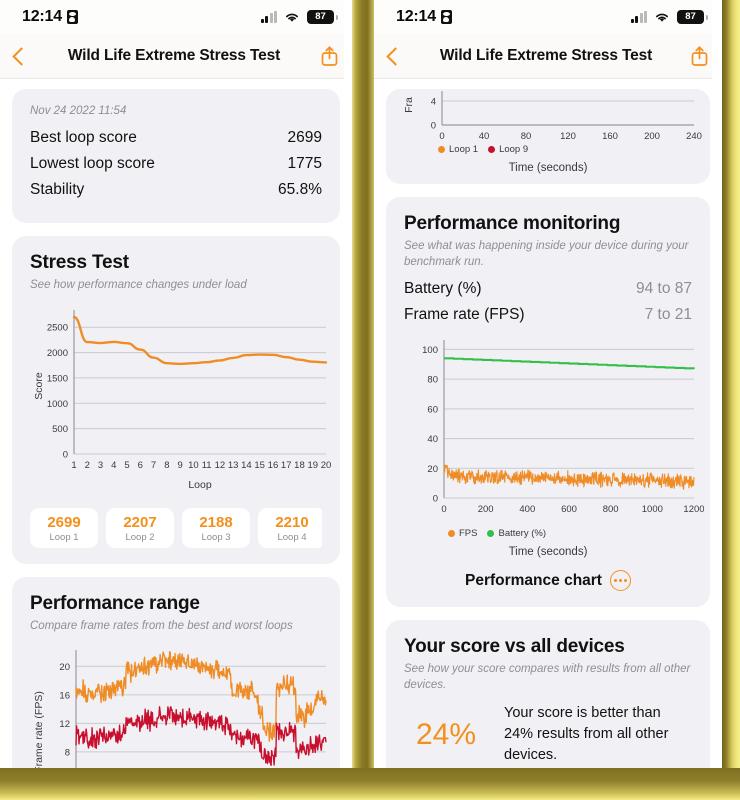  Describe the element at coordinates (329, 56) in the screenshot. I see `share-icon` at that location.